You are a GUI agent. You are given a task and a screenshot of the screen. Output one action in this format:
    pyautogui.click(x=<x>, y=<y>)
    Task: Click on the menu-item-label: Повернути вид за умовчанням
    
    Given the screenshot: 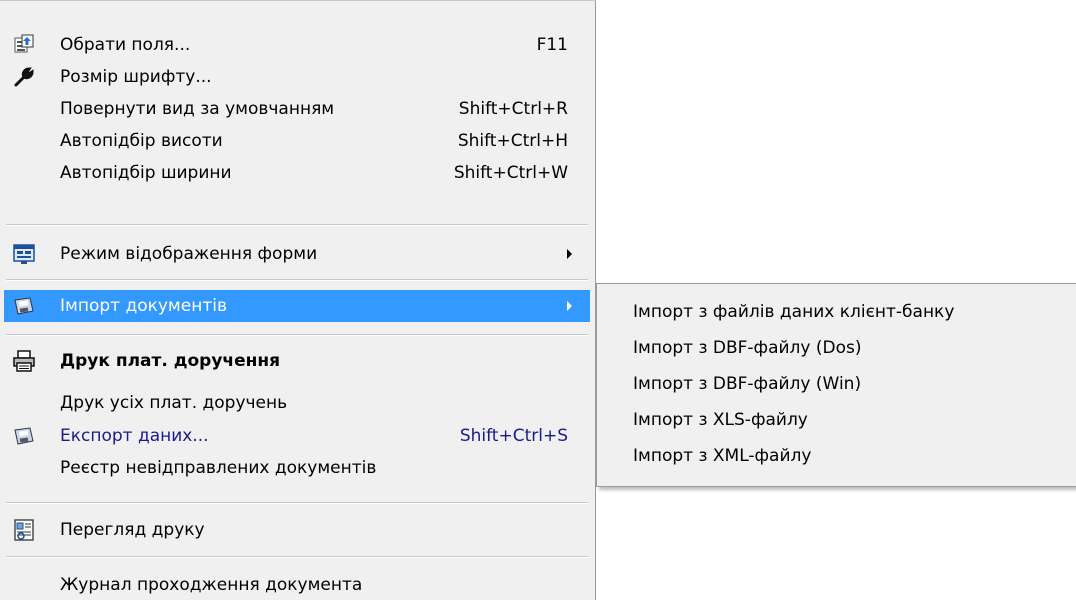 What is the action you would take?
    pyautogui.click(x=197, y=109)
    